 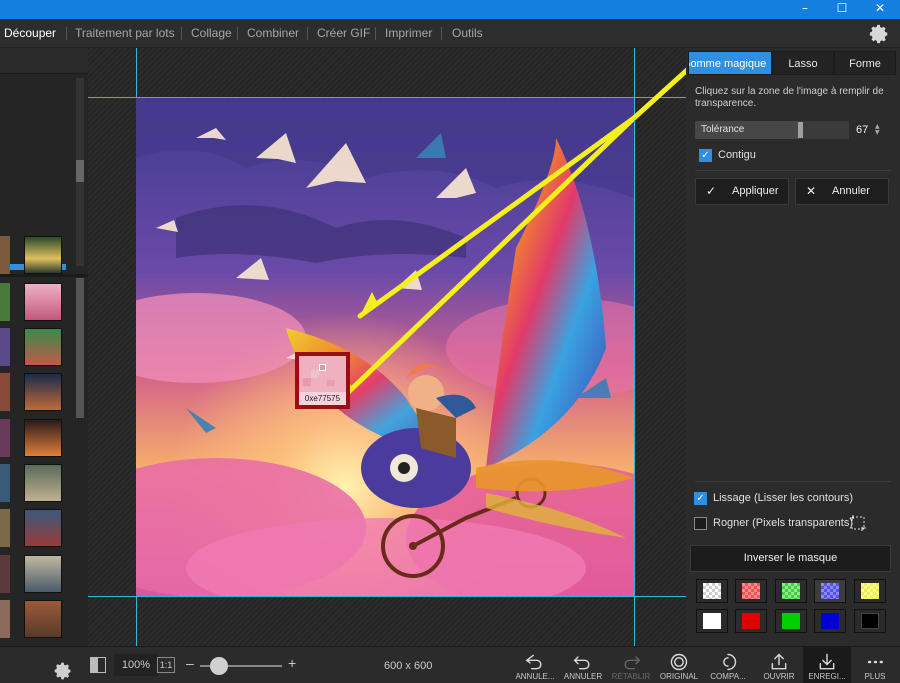 What do you see at coordinates (679, 662) in the screenshot?
I see `original-icon` at bounding box center [679, 662].